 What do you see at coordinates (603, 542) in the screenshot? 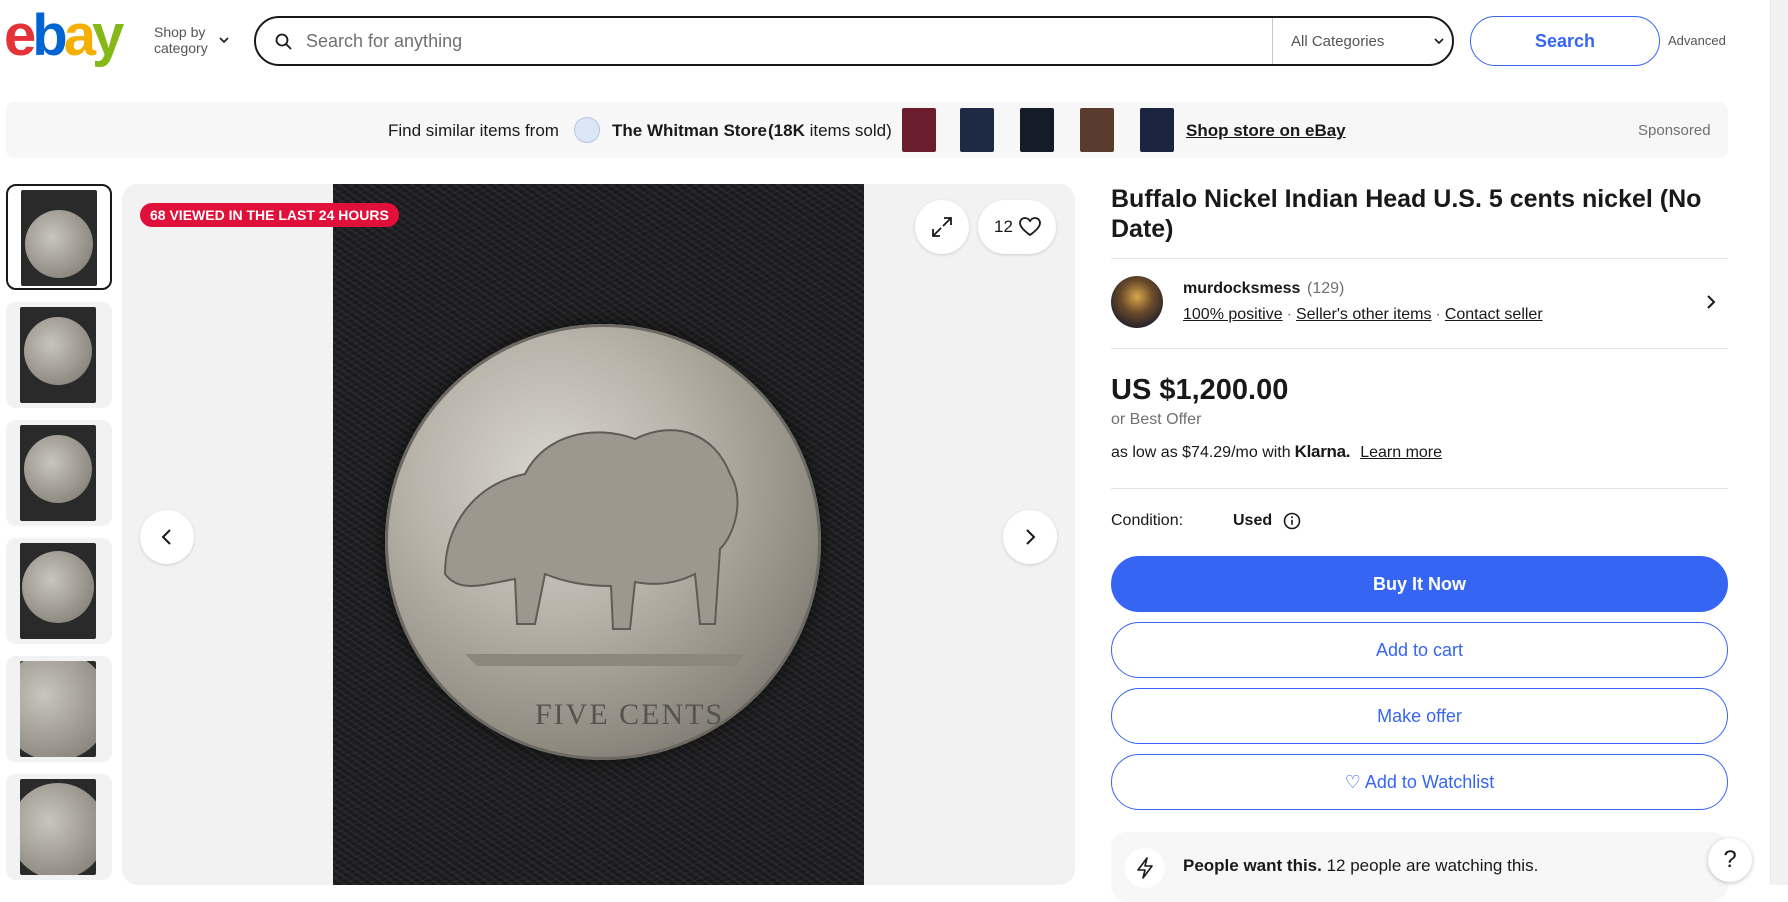
I see `coin-image: FIVE CENTS` at bounding box center [603, 542].